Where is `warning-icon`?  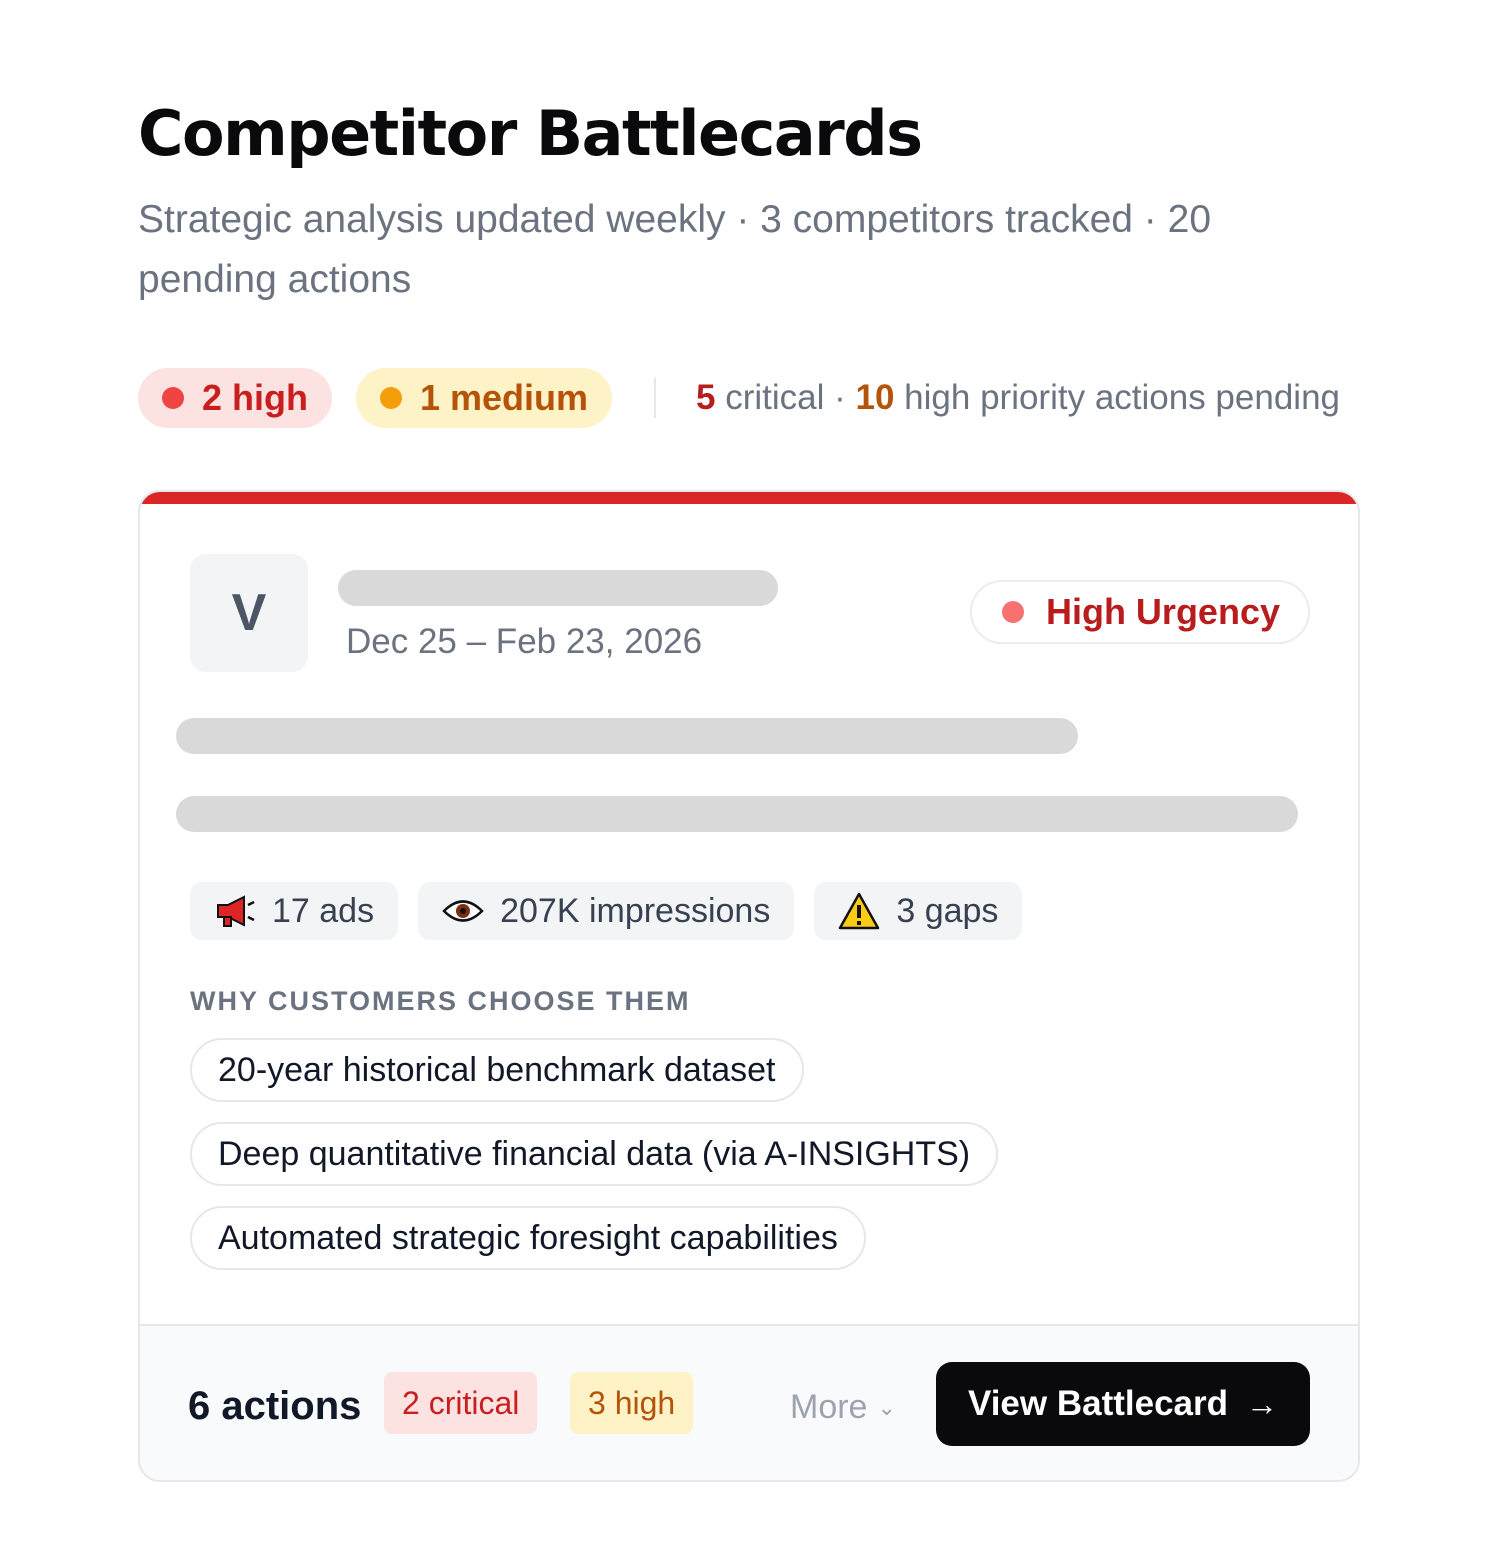
warning-icon is located at coordinates (859, 911).